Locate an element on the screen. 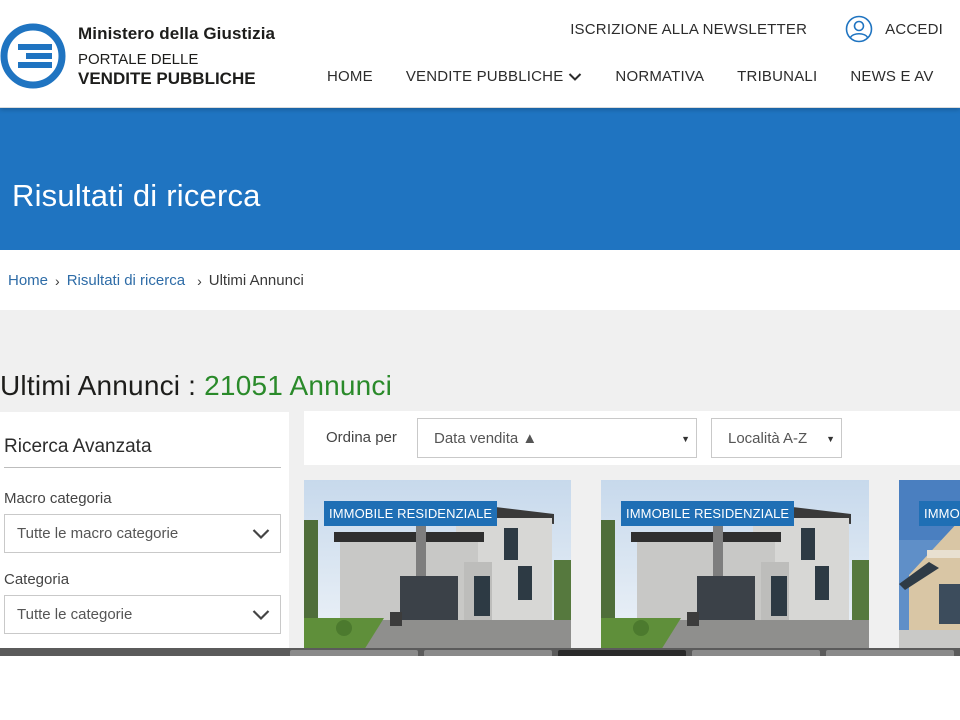 The width and height of the screenshot is (960, 720). top-links: ISCRIZIONE ALLA NEWSLETTER ACCEDI is located at coordinates (765, 29).